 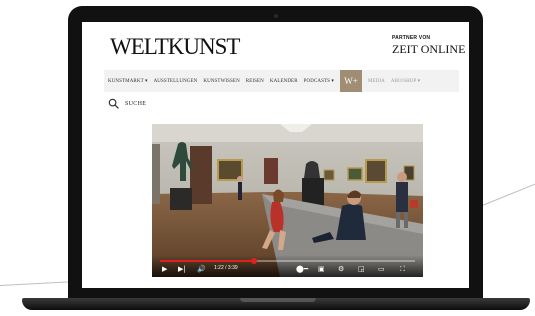 What do you see at coordinates (278, 300) in the screenshot?
I see `laptop-notch` at bounding box center [278, 300].